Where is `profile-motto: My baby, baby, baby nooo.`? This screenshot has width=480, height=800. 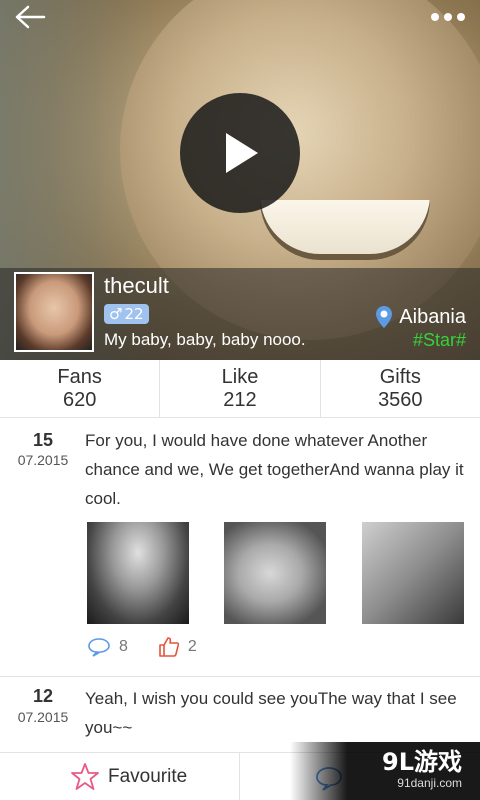
profile-motto: My baby, baby, baby nooo. is located at coordinates (205, 339).